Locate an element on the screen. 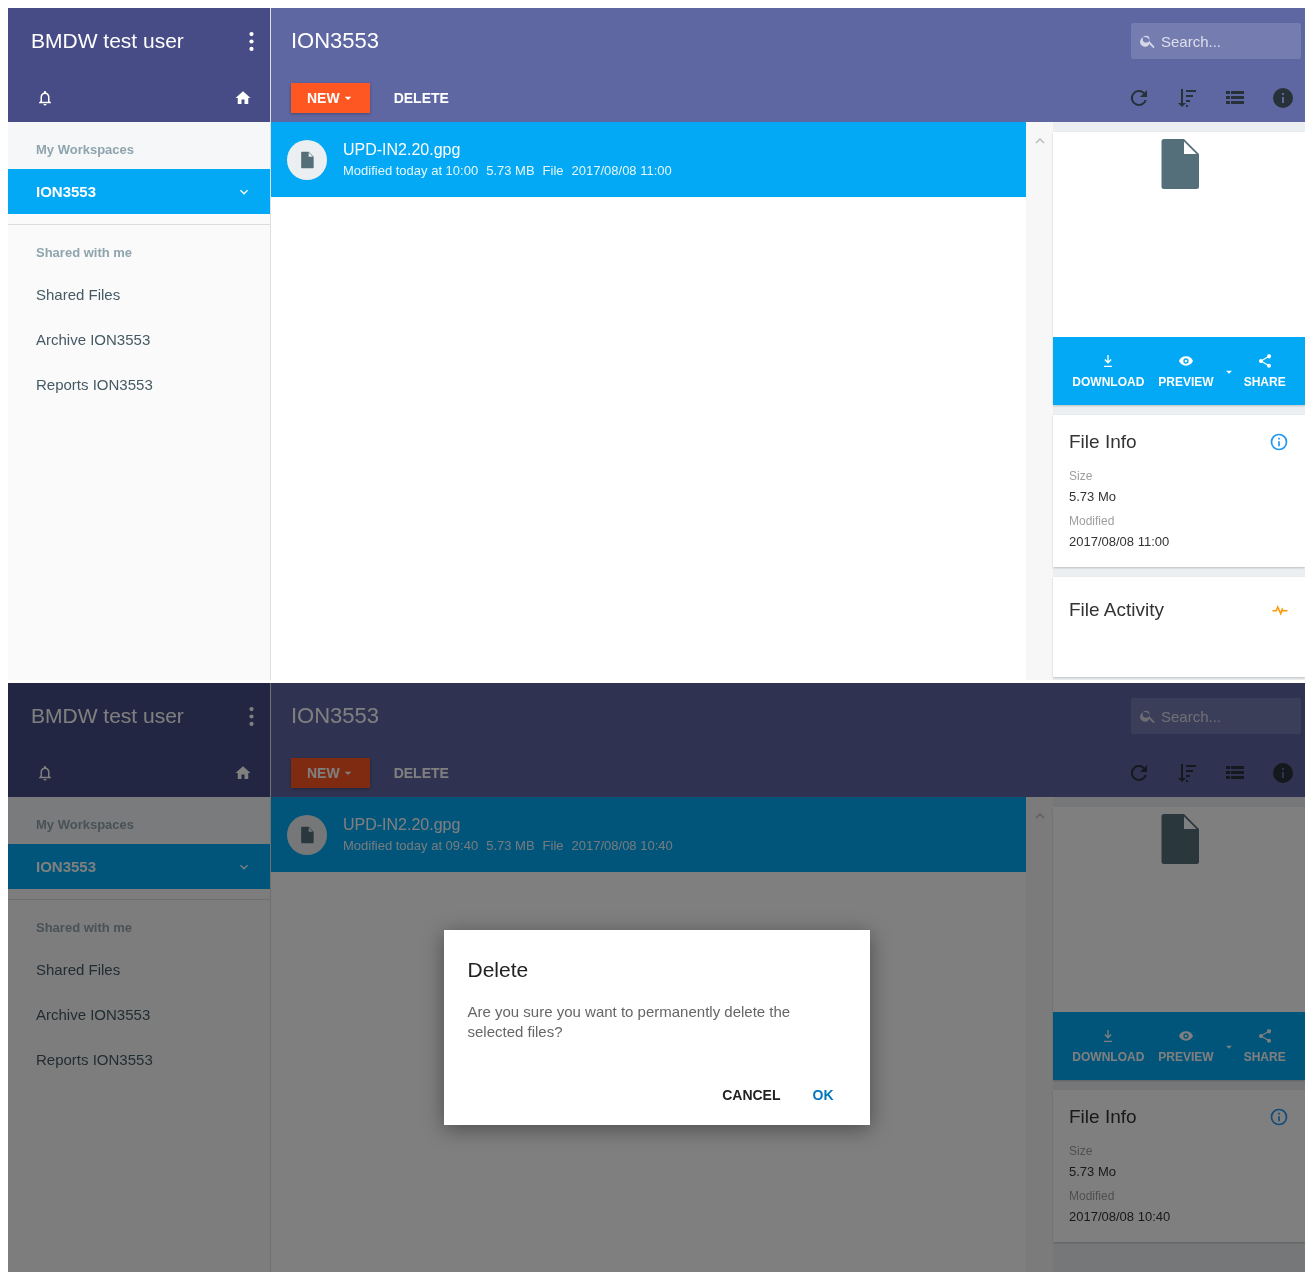 The width and height of the screenshot is (1305, 1272). file-row: UPD-IN2.20.gpg Modified today at 10:00 5.73 MB File 2017/08/08 11:00 is located at coordinates (648, 159).